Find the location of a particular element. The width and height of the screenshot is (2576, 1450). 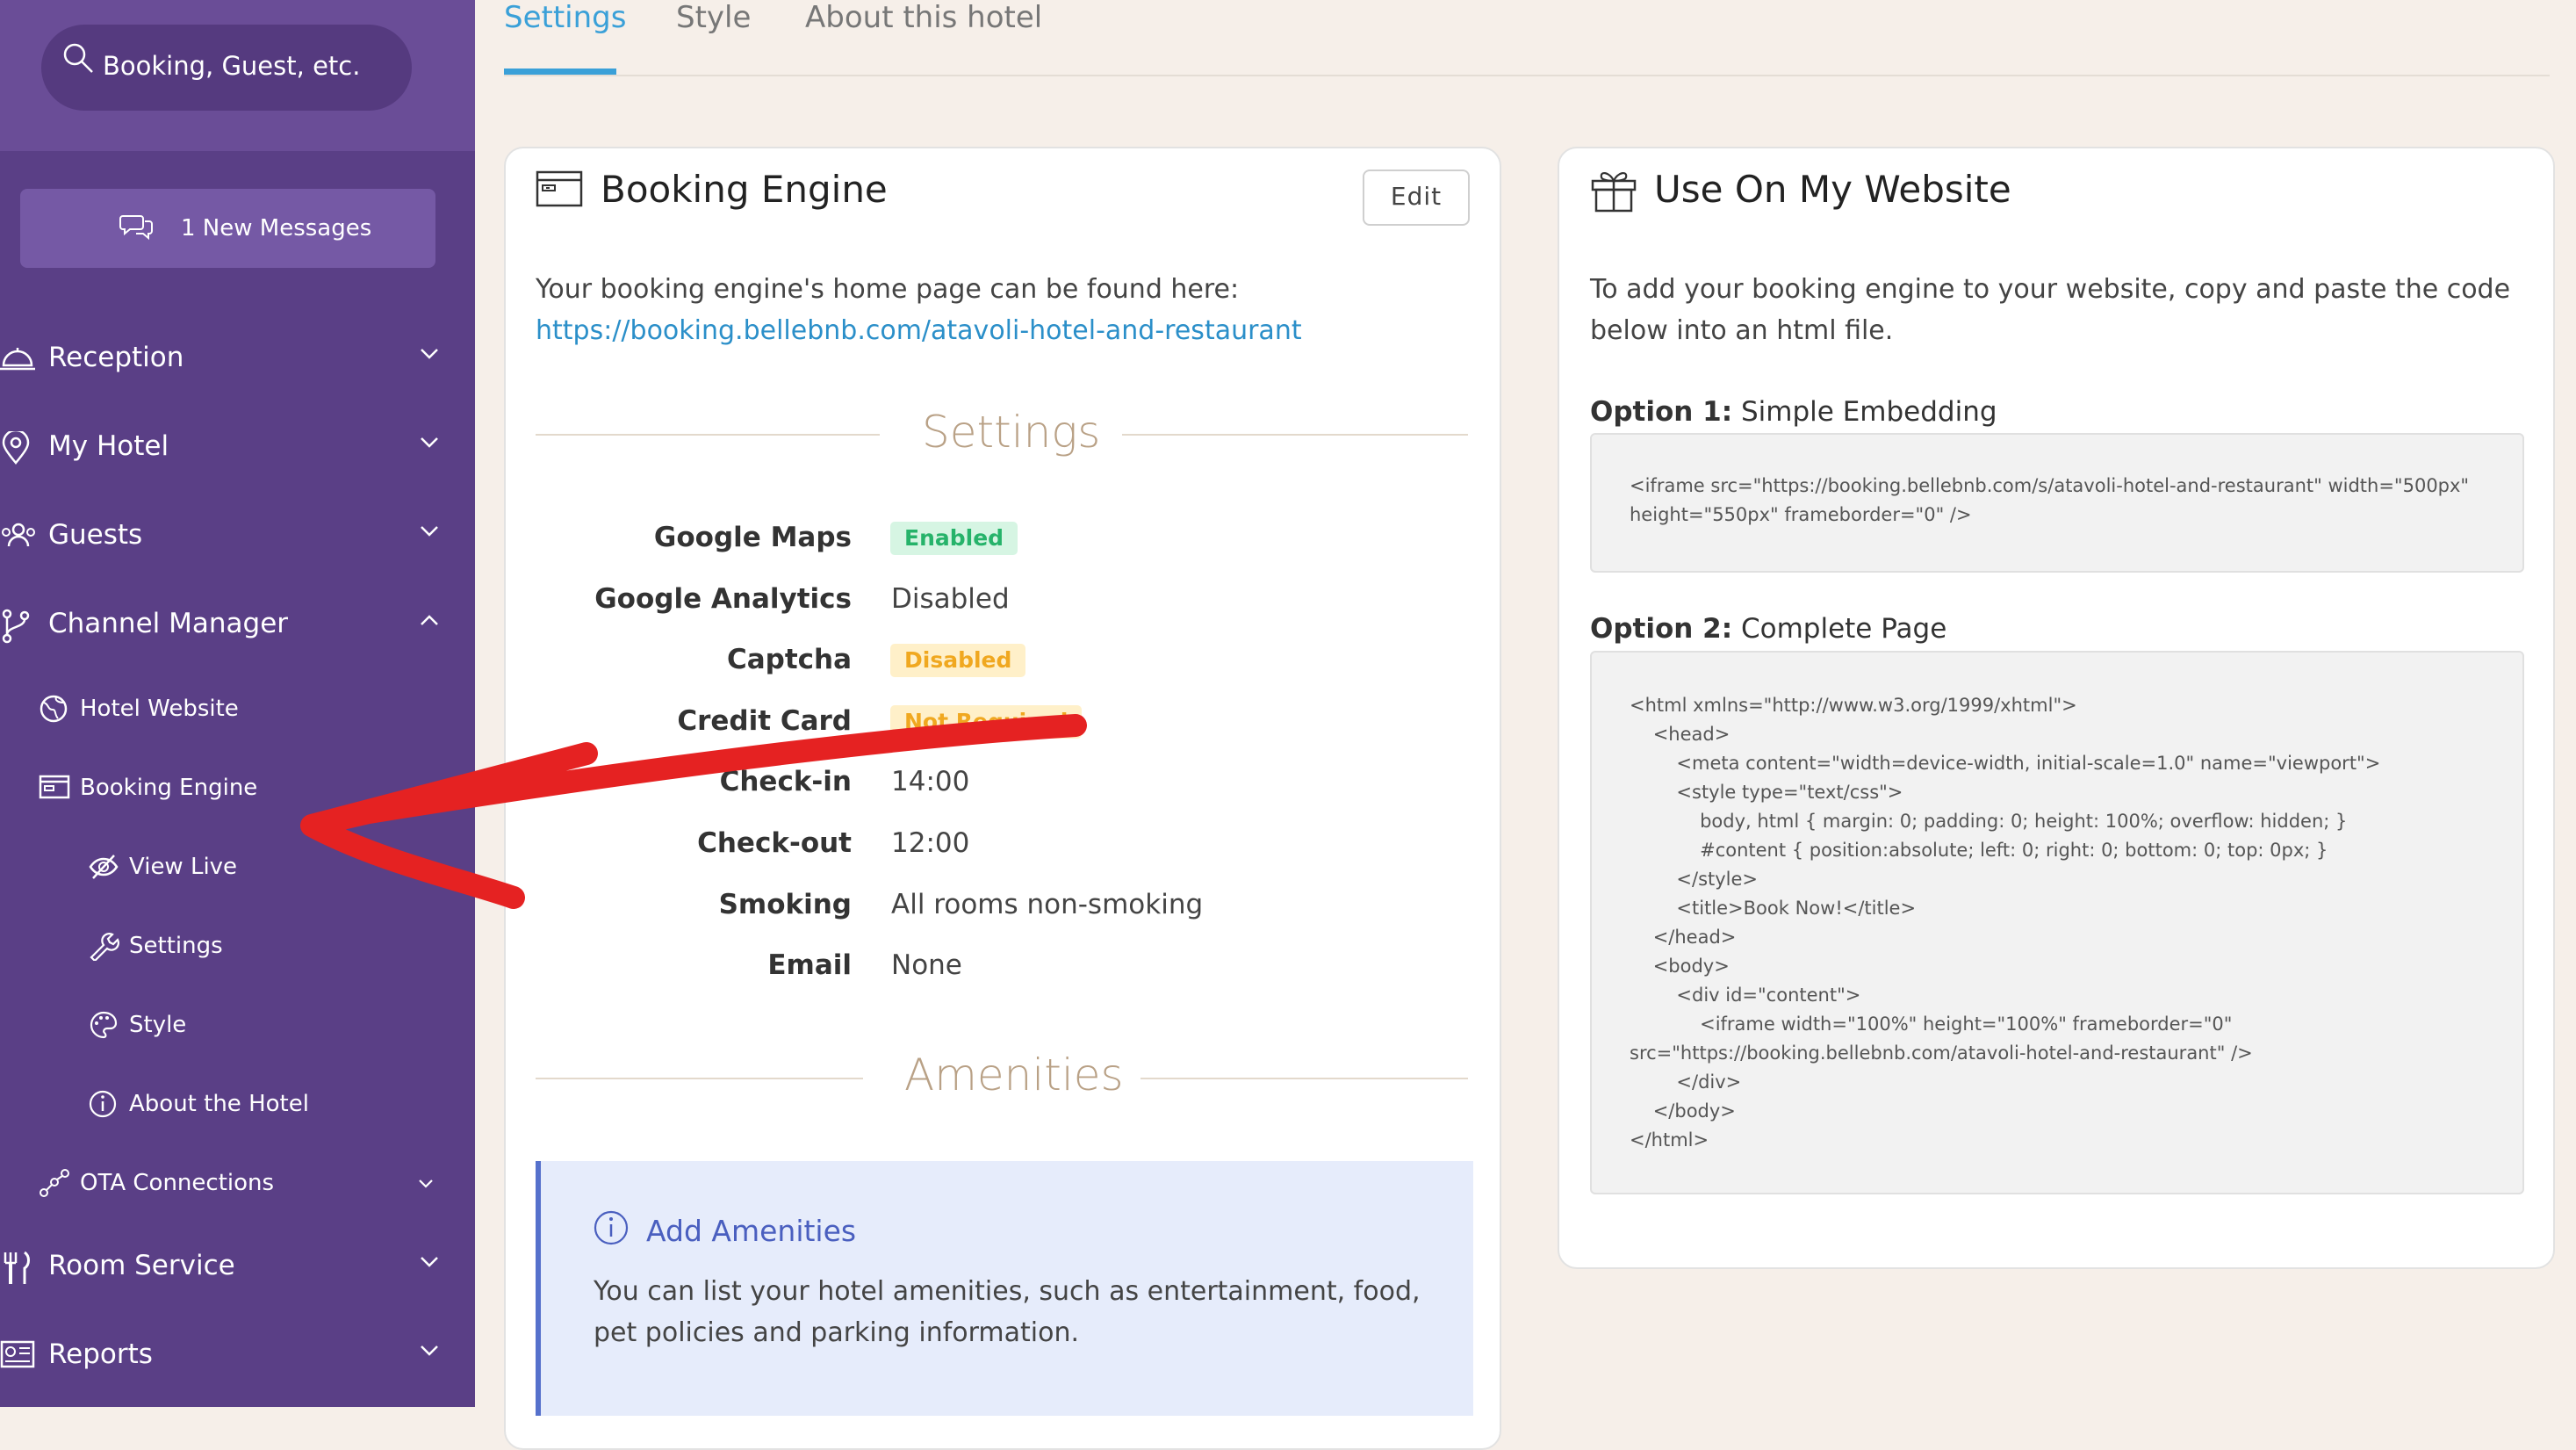

option-2-name: Complete Page is located at coordinates (1843, 629).